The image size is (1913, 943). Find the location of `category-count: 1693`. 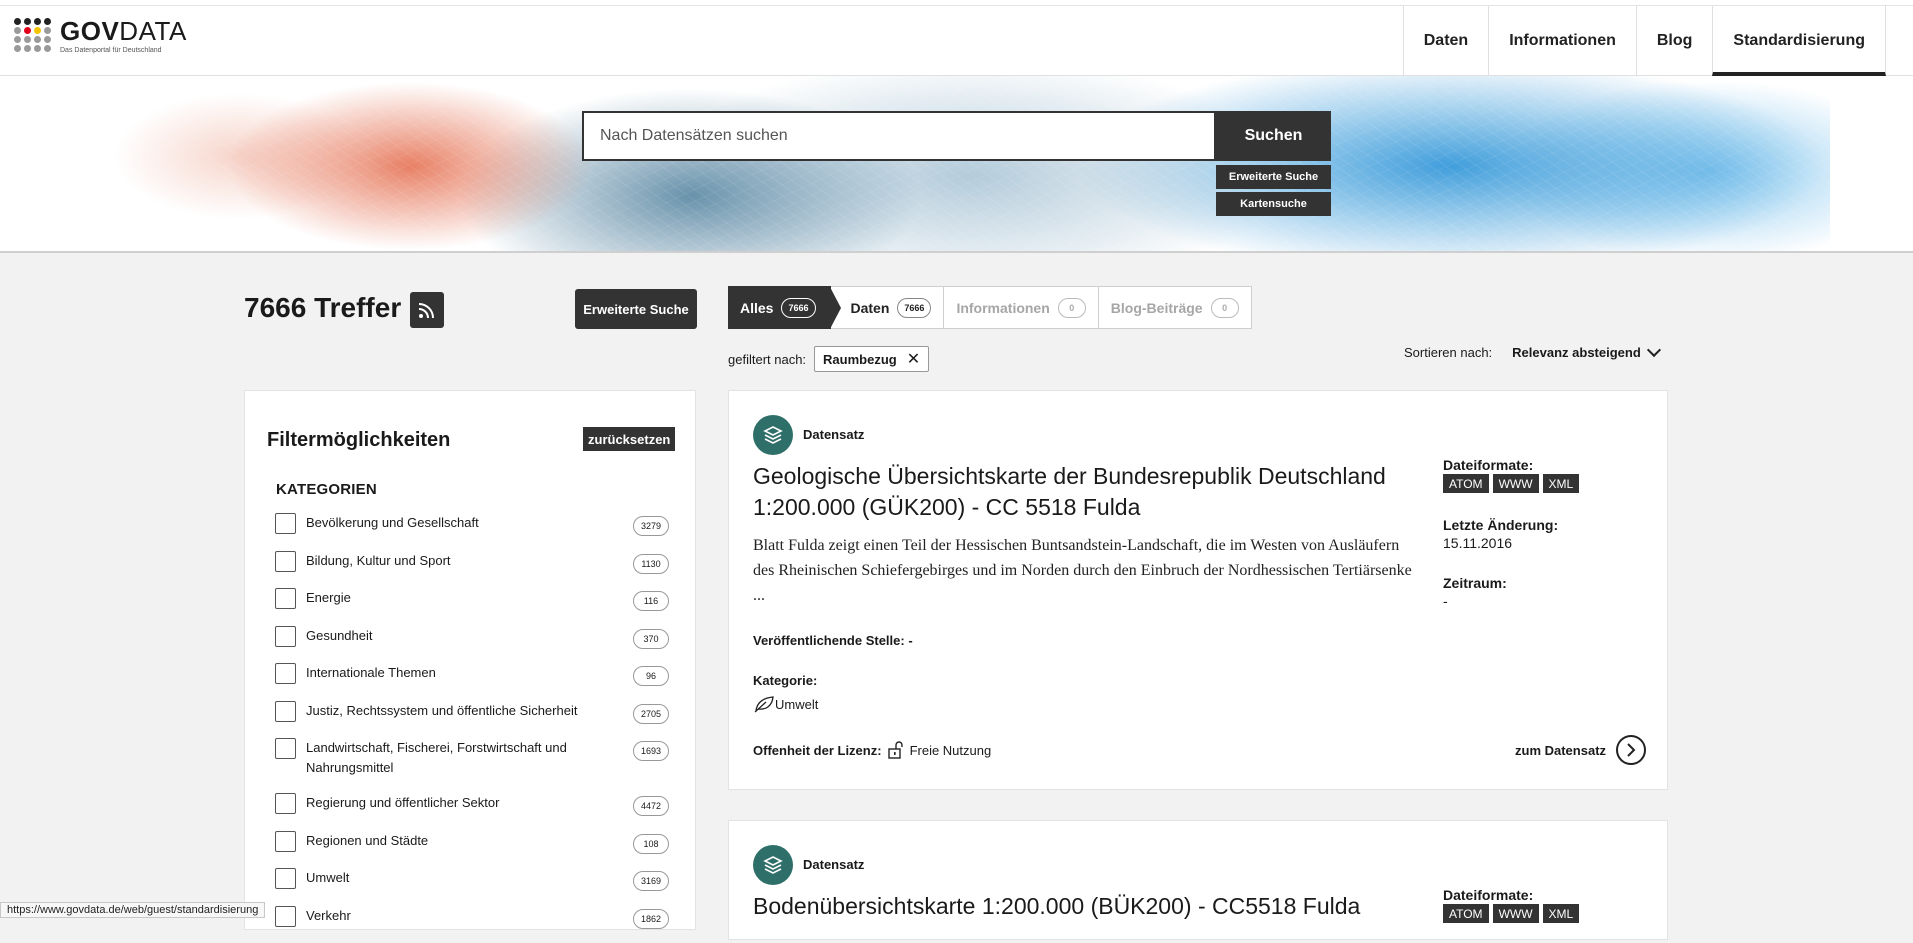

category-count: 1693 is located at coordinates (651, 751).